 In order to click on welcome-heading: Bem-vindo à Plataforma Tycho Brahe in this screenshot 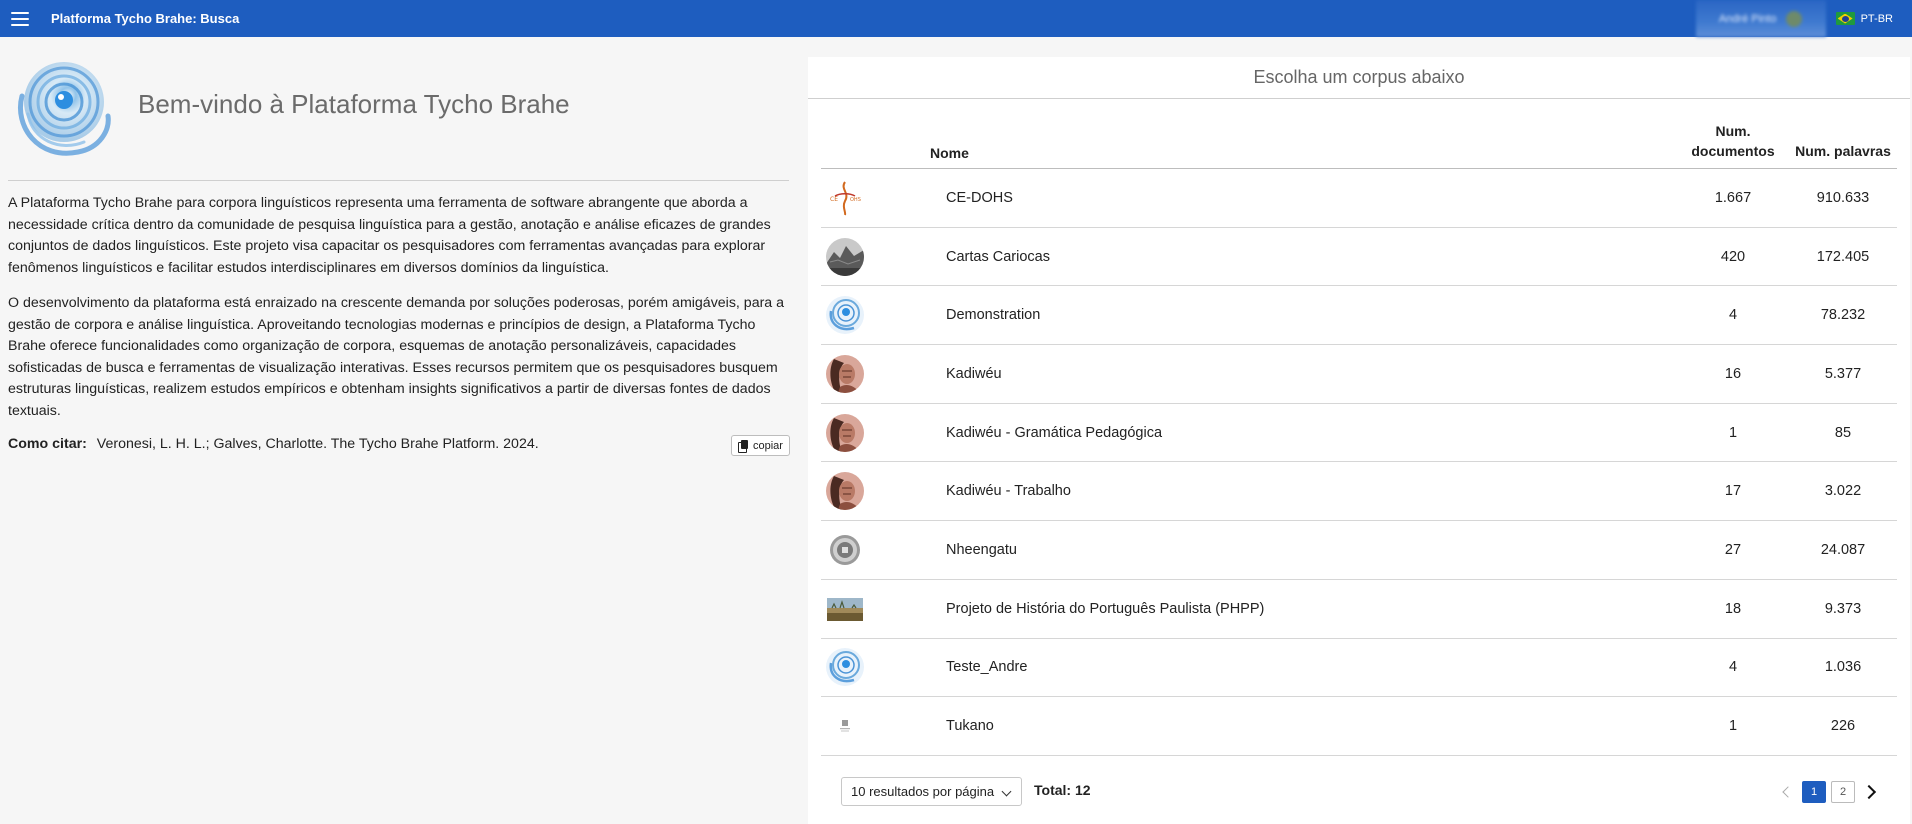, I will do `click(354, 104)`.